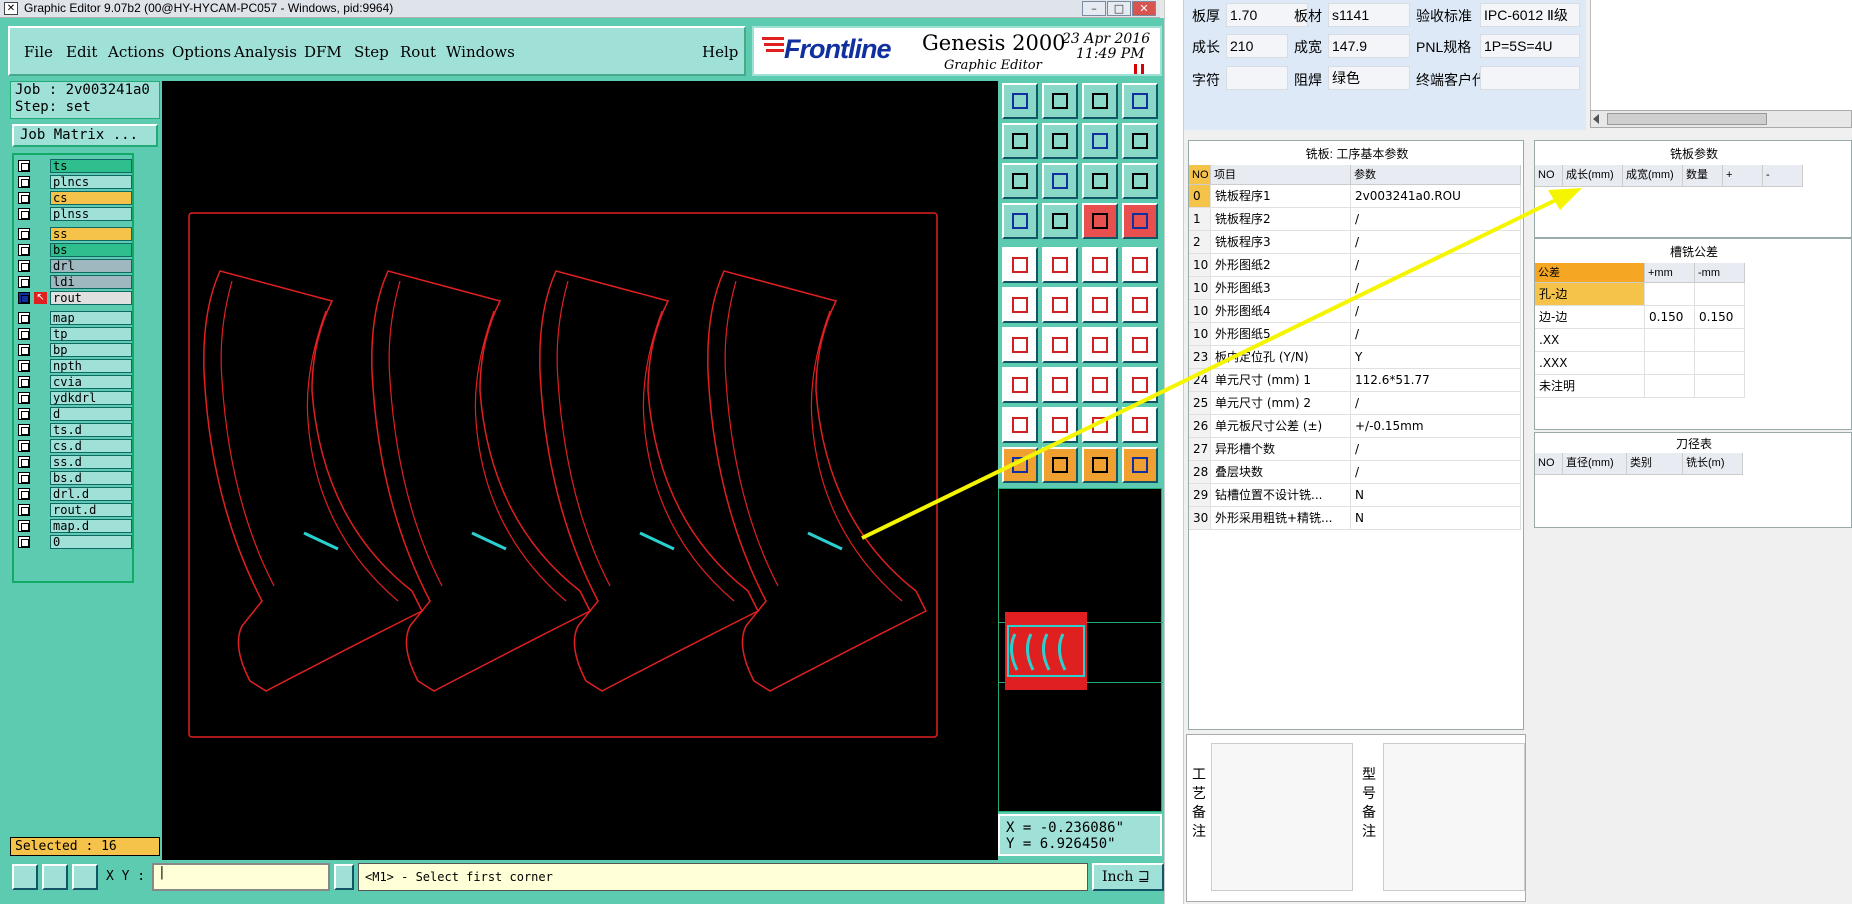 This screenshot has width=1852, height=904. I want to click on minimize-icon: –, so click(1094, 8).